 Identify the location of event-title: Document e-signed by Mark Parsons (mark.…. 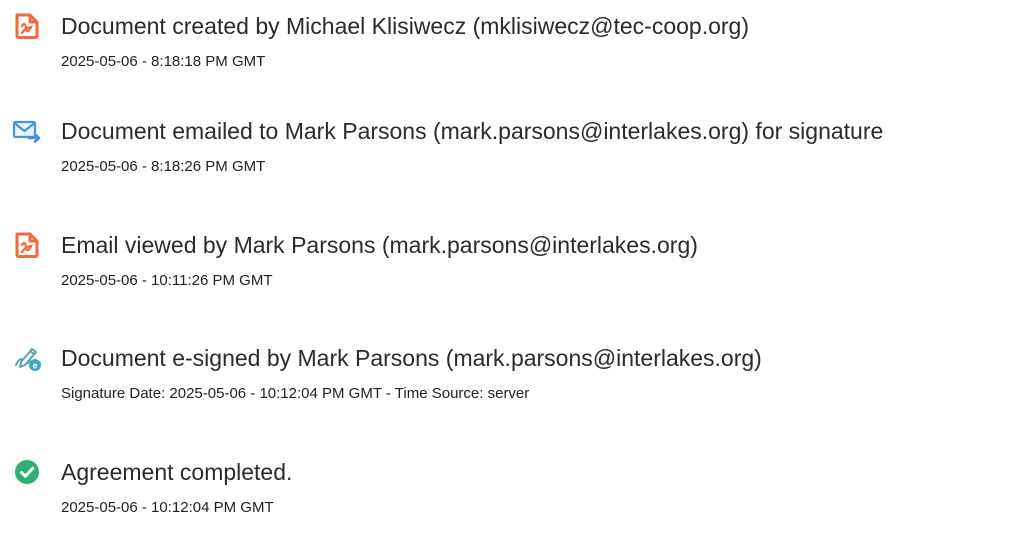
(411, 358).